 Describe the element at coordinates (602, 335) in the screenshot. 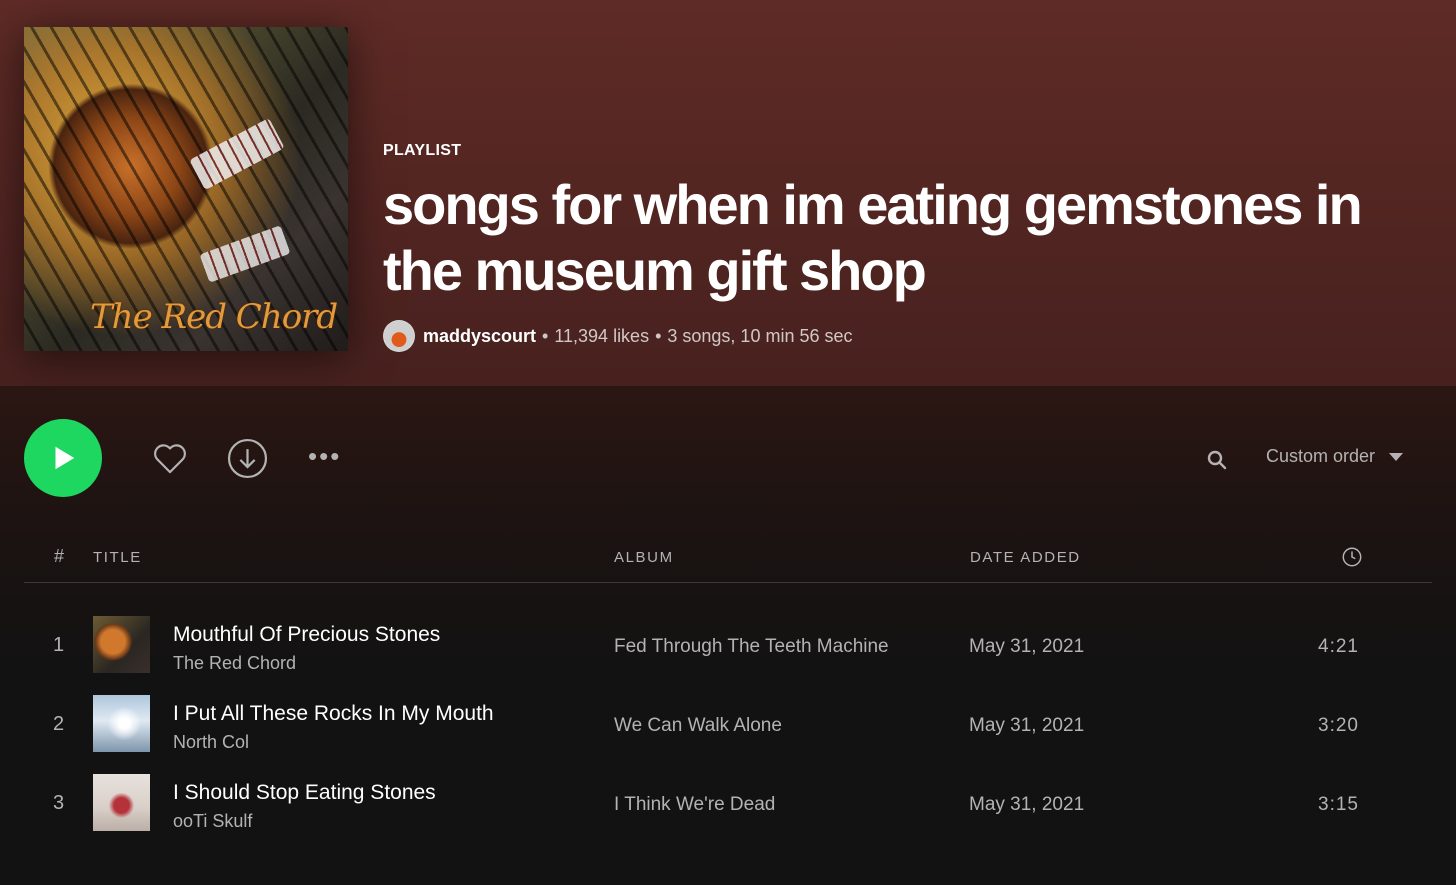

I see `likes-count: 11,394 likes` at that location.